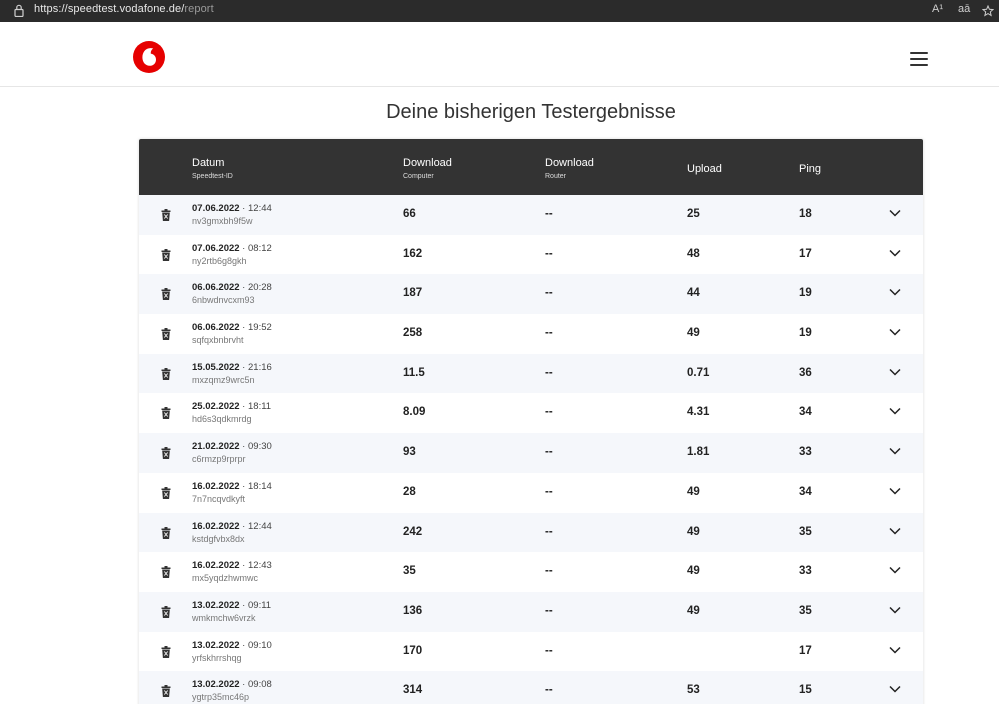 The image size is (999, 704). I want to click on download-computer-value: 162, so click(413, 253).